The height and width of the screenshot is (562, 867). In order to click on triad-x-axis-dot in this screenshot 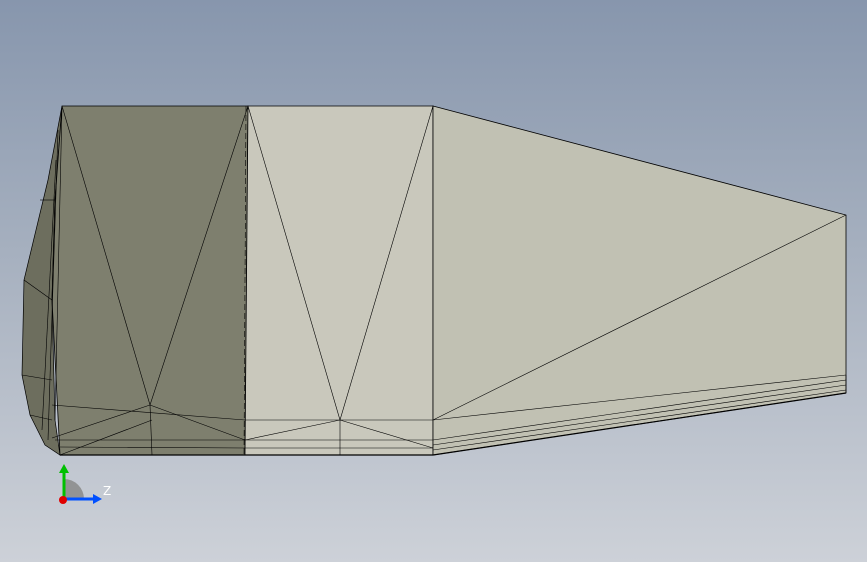, I will do `click(63, 500)`.